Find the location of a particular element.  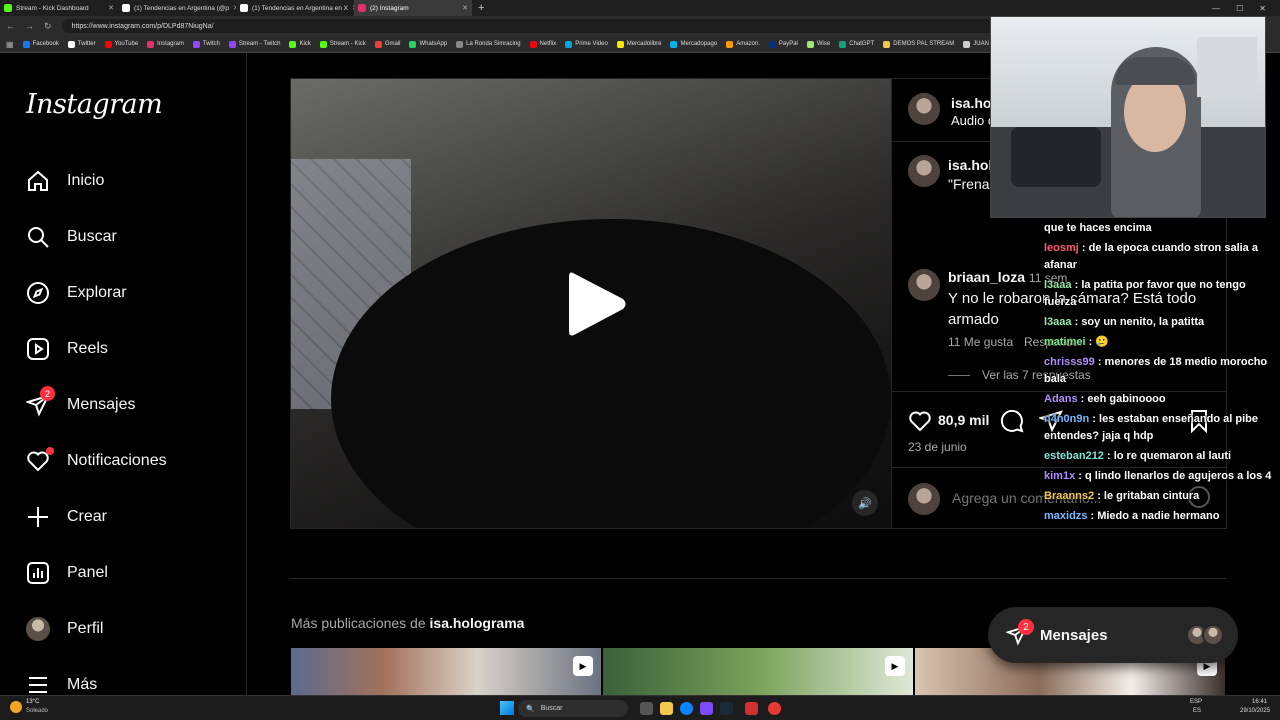

author-avatar is located at coordinates (924, 109).